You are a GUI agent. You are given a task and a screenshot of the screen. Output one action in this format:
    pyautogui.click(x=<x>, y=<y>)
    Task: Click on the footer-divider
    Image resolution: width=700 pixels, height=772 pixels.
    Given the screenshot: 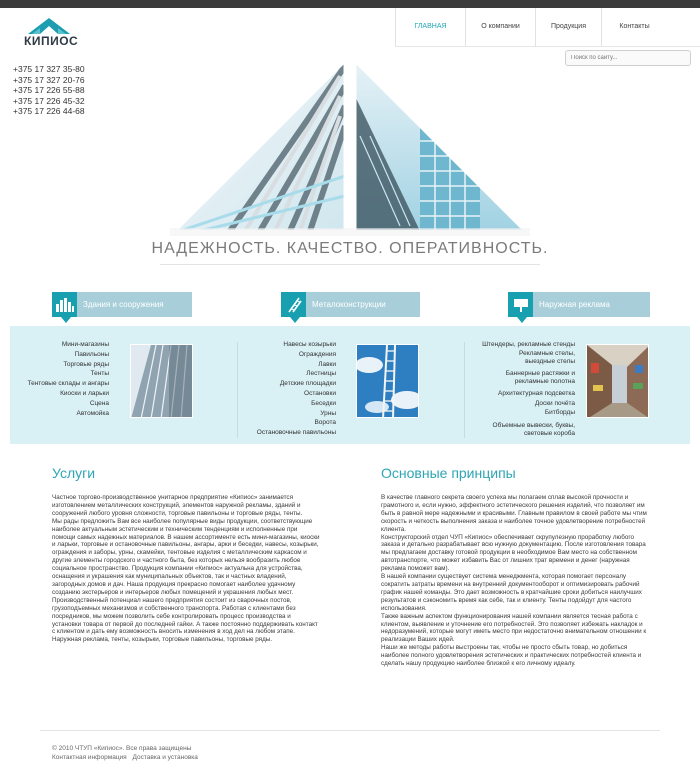 What is the action you would take?
    pyautogui.click(x=350, y=730)
    